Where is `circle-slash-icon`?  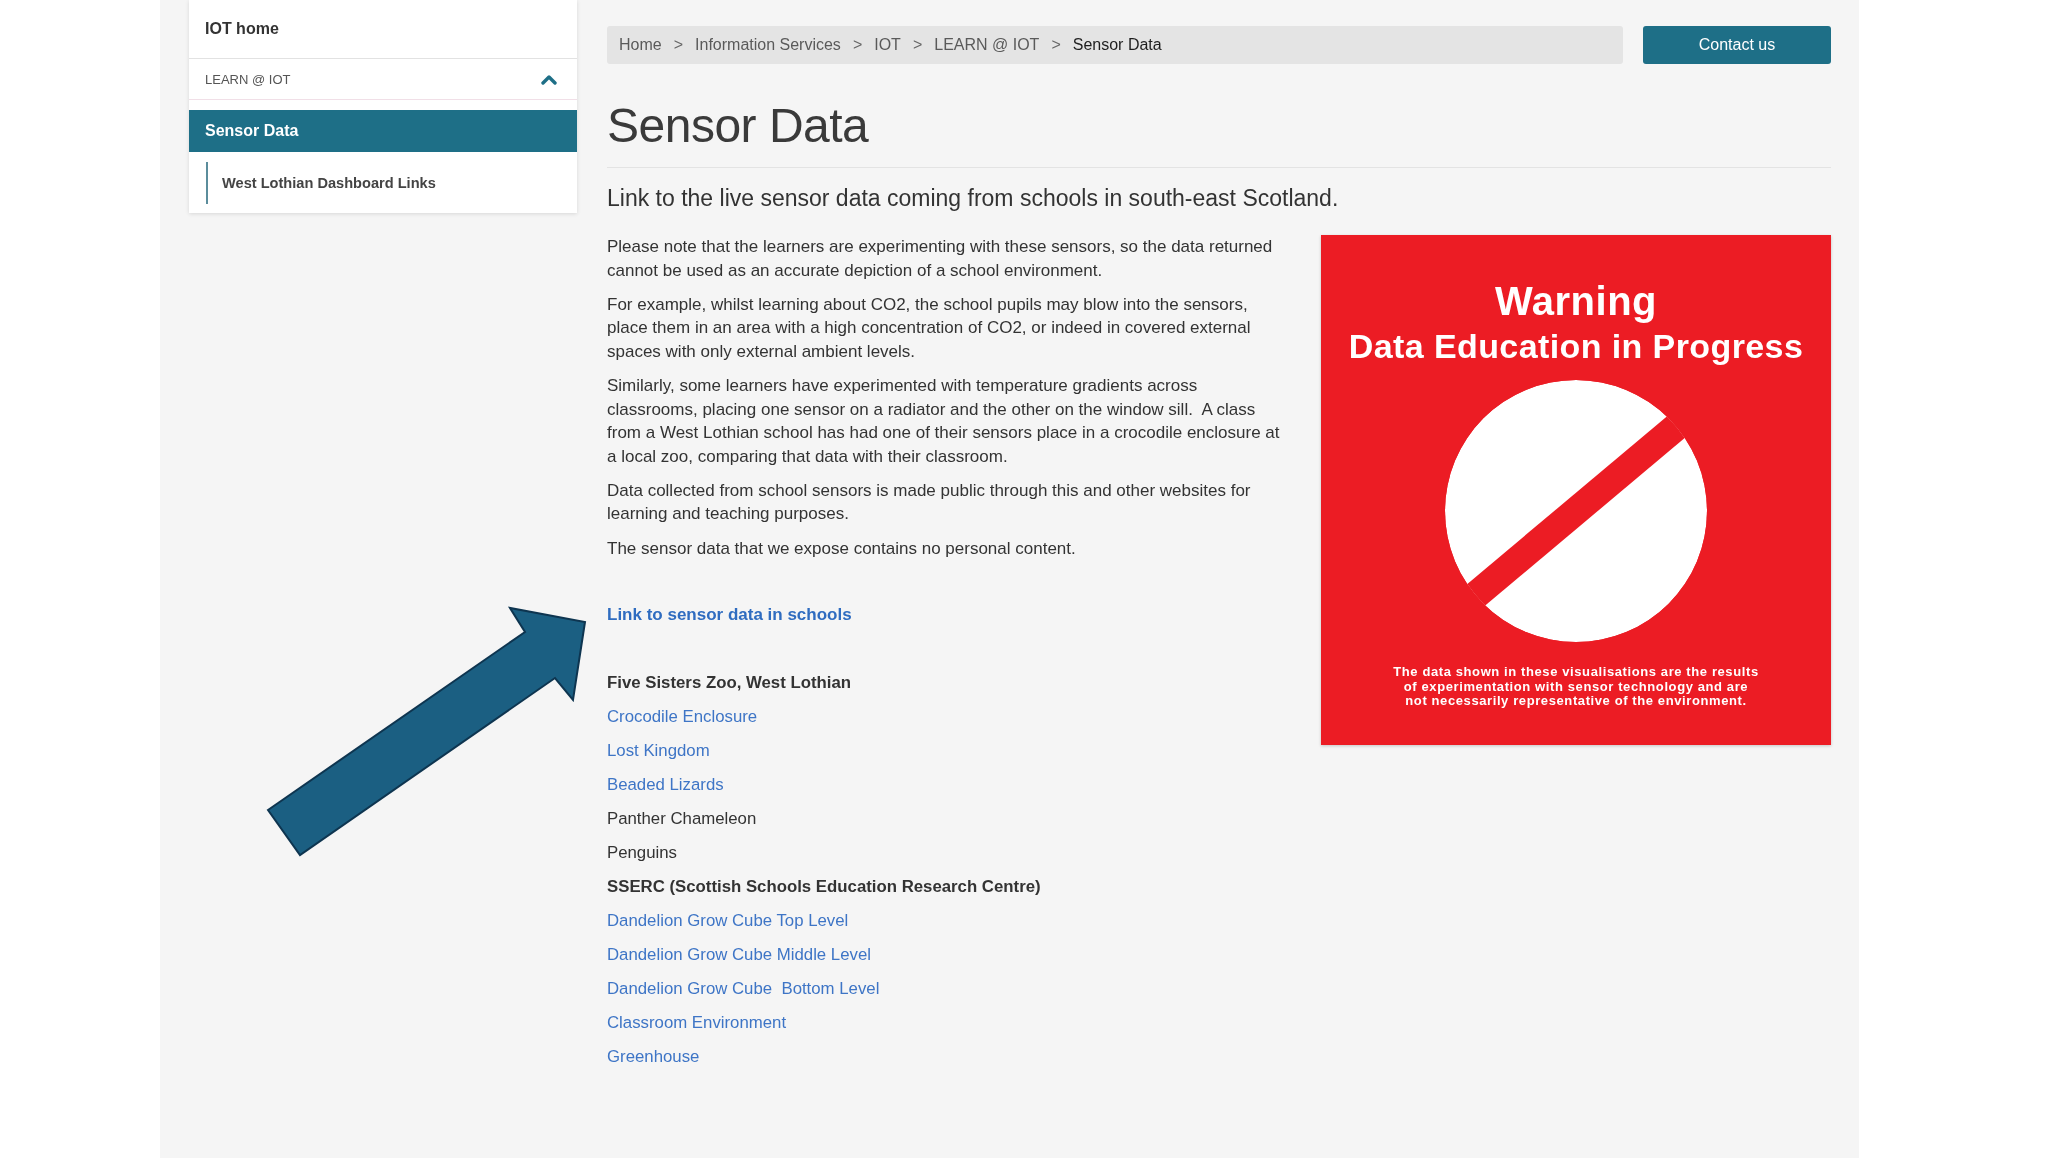
circle-slash-icon is located at coordinates (1576, 511).